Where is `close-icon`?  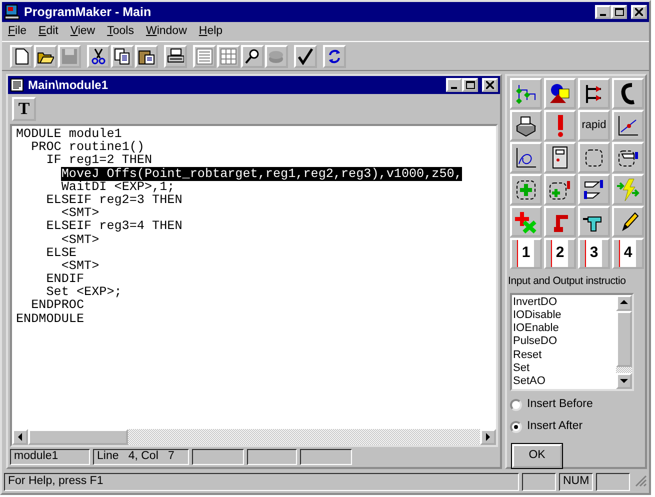
close-icon is located at coordinates (490, 85).